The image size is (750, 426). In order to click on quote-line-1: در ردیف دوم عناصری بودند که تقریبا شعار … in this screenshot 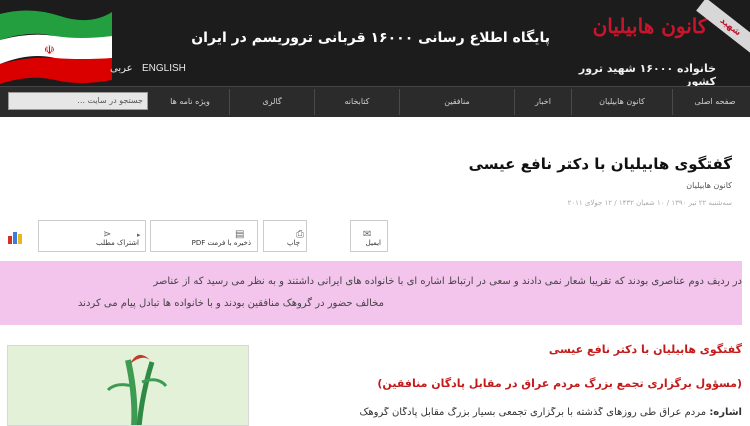, I will do `click(447, 281)`.